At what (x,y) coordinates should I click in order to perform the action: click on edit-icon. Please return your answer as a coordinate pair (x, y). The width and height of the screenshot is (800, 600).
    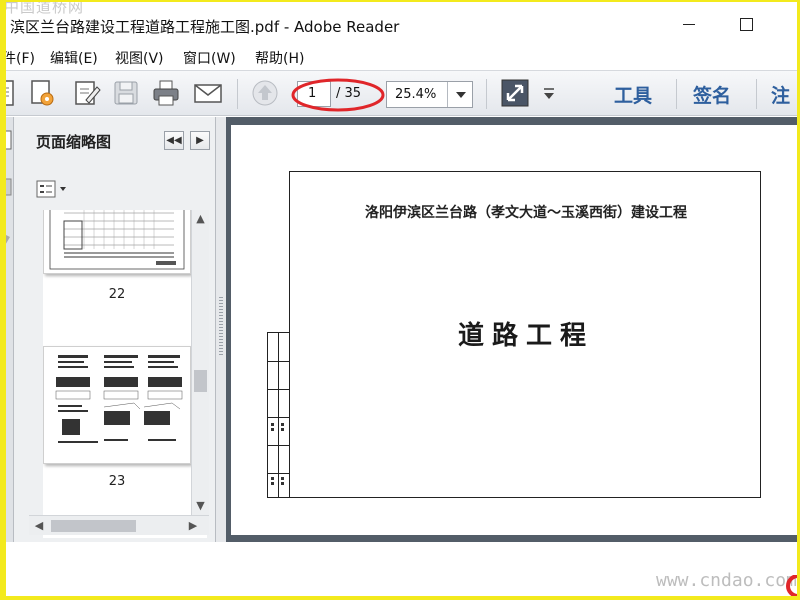
    Looking at the image, I should click on (87, 93).